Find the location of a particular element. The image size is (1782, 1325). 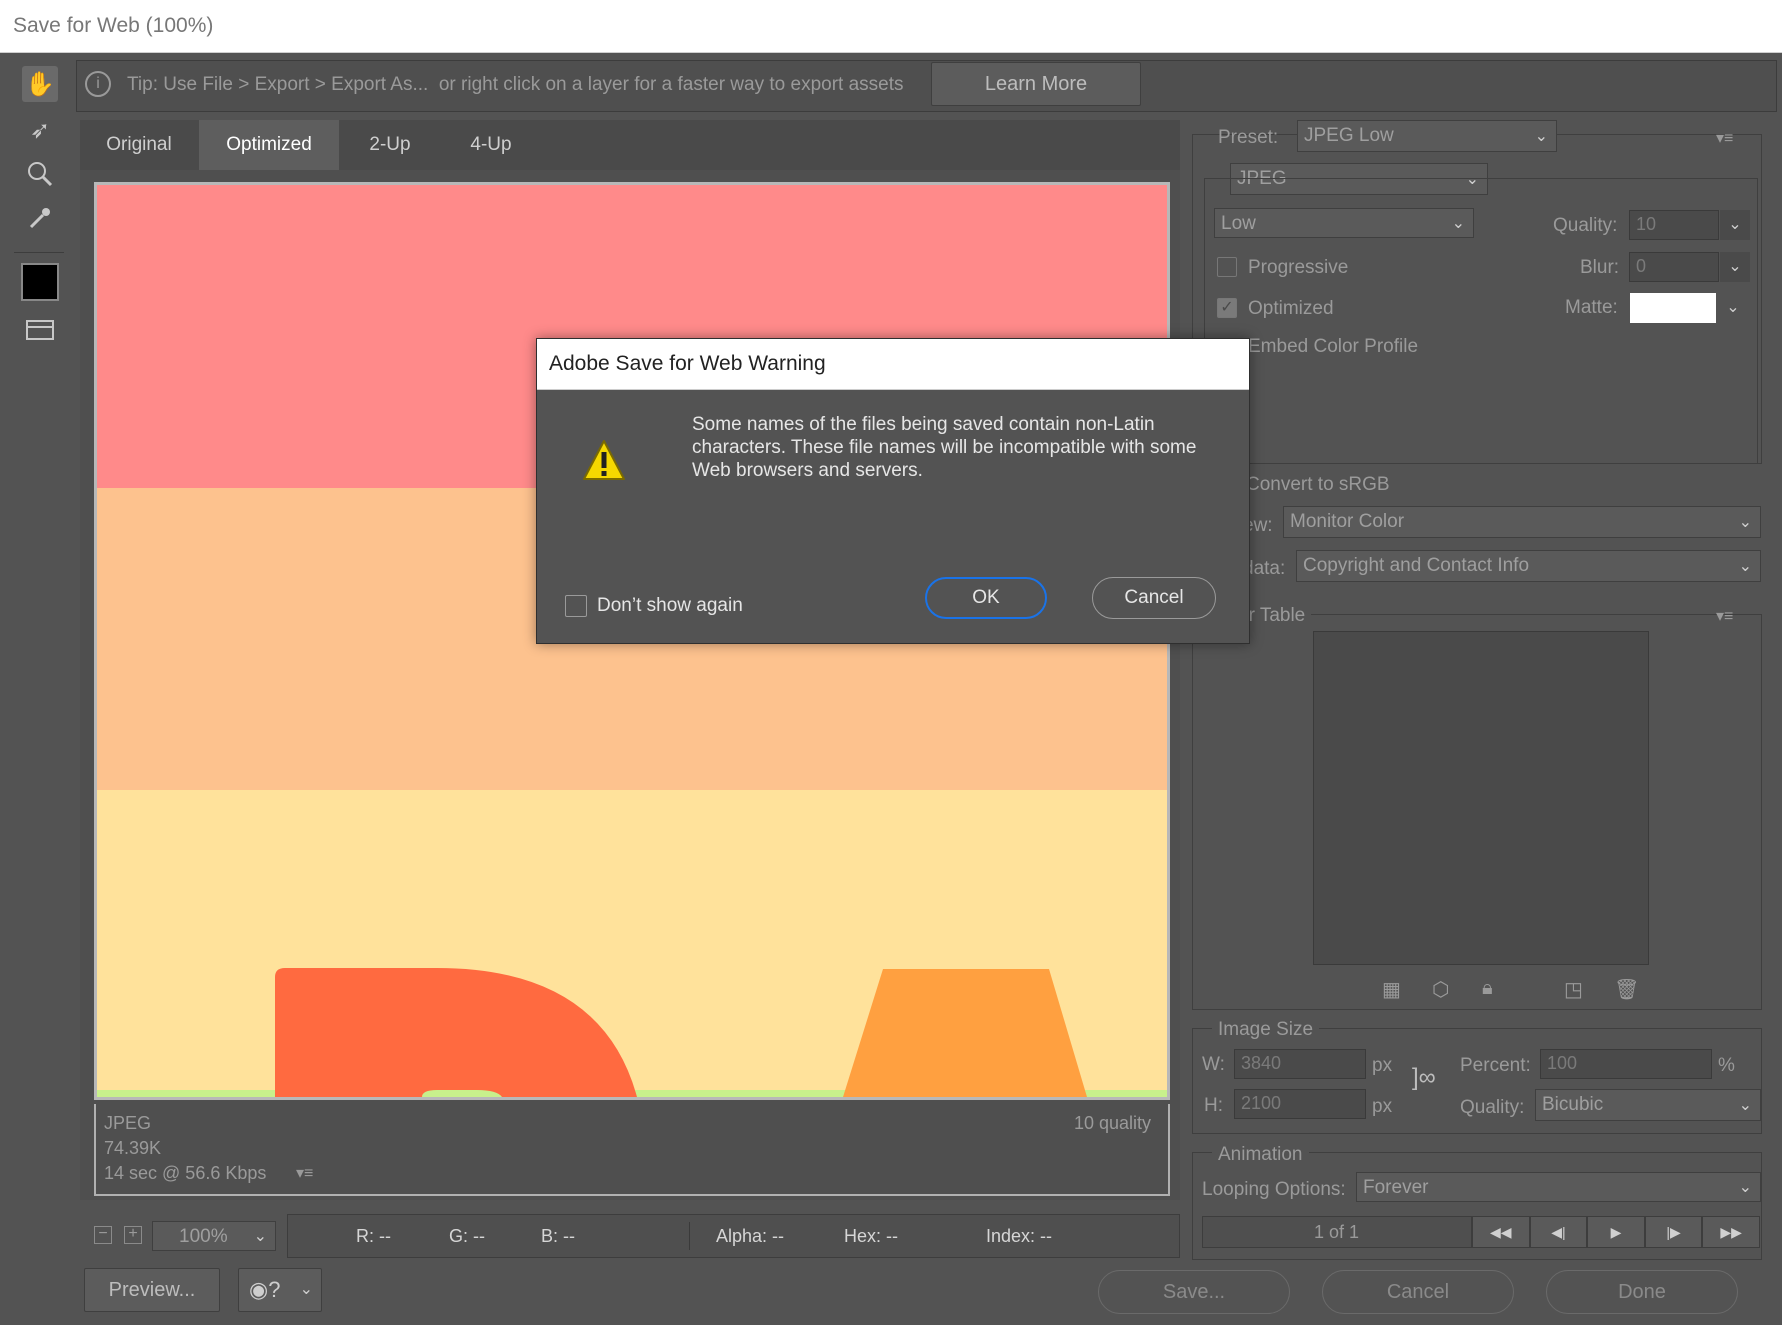

compression-select: Low ⌄ is located at coordinates (1344, 223).